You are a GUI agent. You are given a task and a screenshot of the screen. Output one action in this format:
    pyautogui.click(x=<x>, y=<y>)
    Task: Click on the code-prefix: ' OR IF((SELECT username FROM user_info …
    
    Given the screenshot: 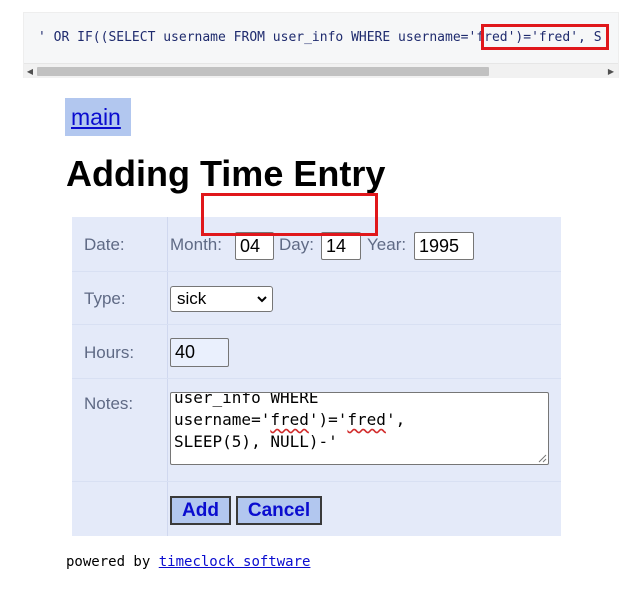 What is the action you would take?
    pyautogui.click(x=253, y=37)
    